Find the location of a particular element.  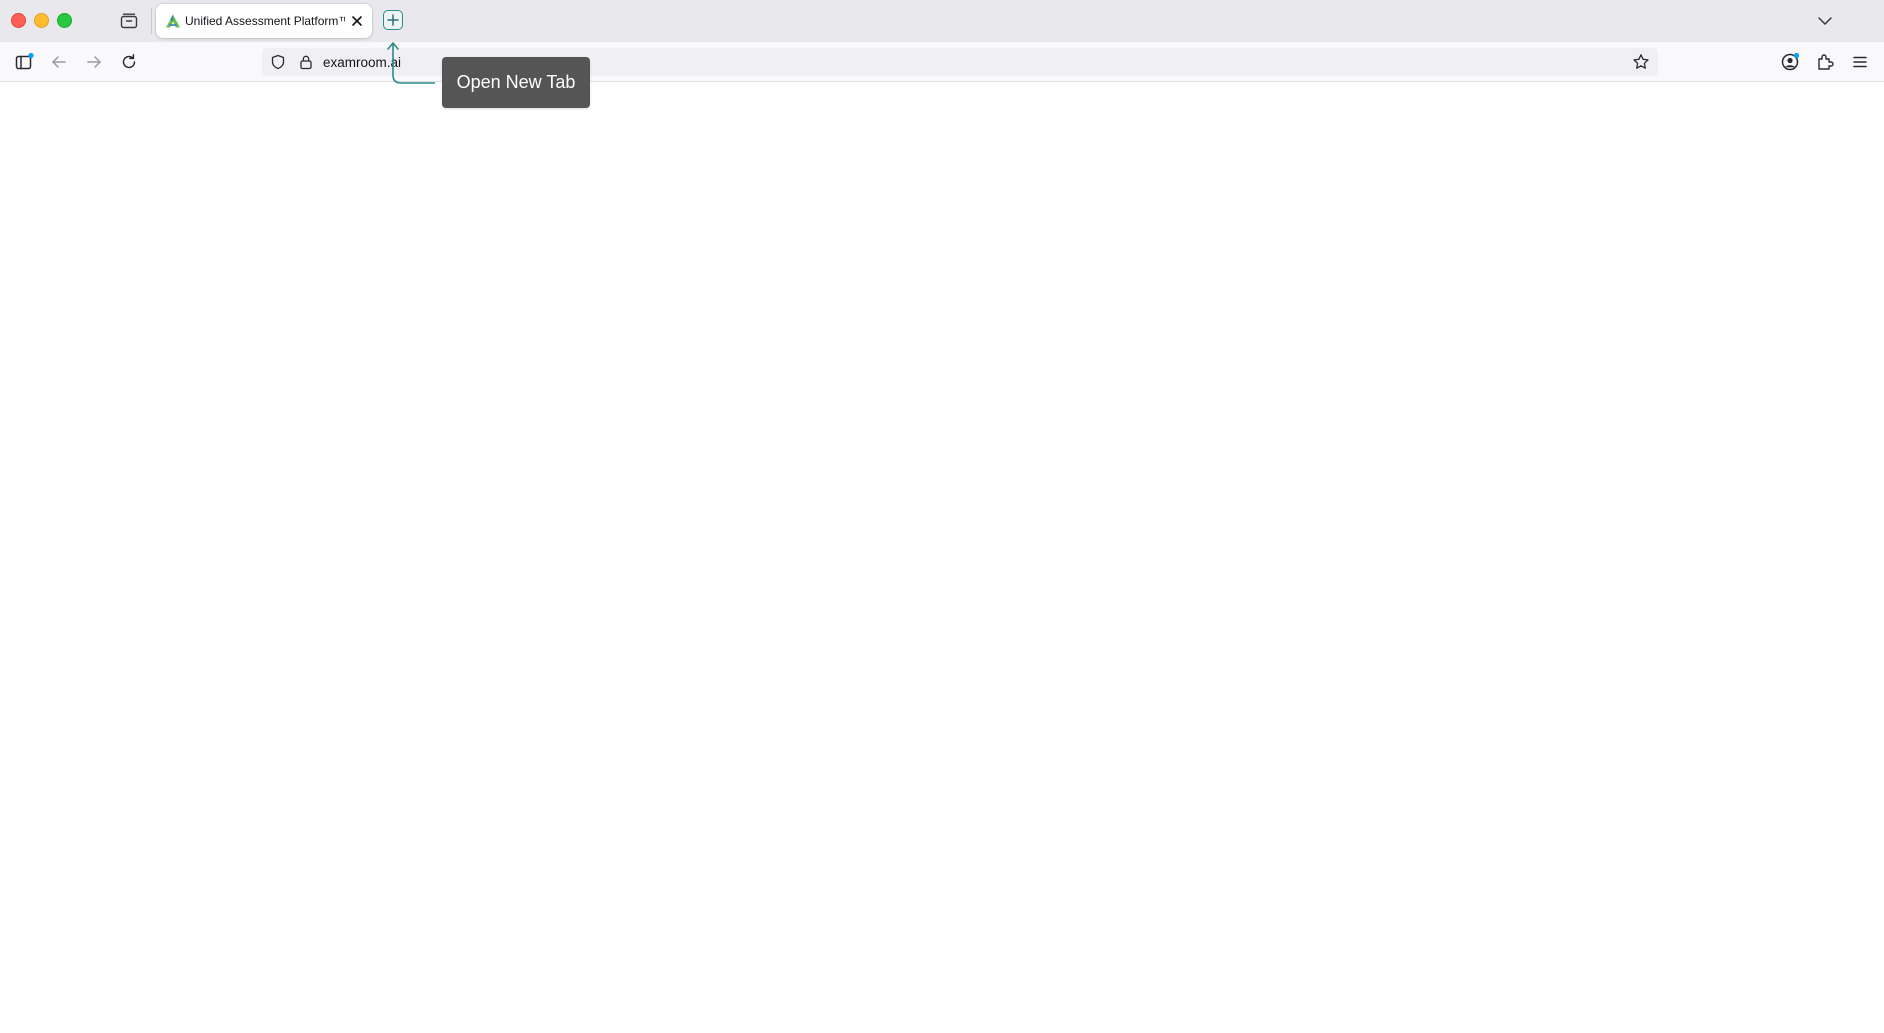

navigation-toolbar: examroom.ai is located at coordinates (942, 62).